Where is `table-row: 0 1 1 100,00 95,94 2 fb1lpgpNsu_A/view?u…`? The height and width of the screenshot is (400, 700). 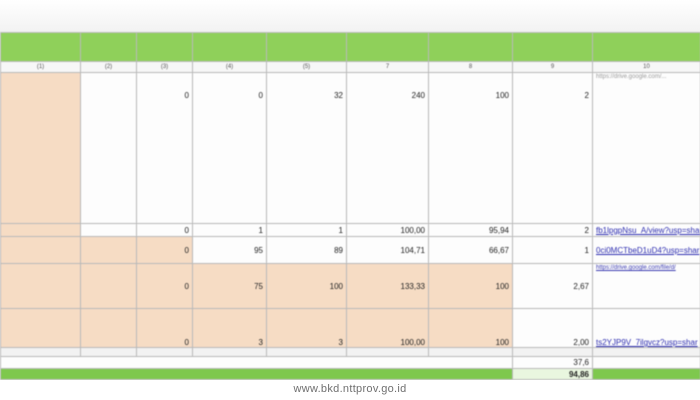
table-row: 0 1 1 100,00 95,94 2 fb1lpgpNsu_A/view?u… is located at coordinates (350, 230).